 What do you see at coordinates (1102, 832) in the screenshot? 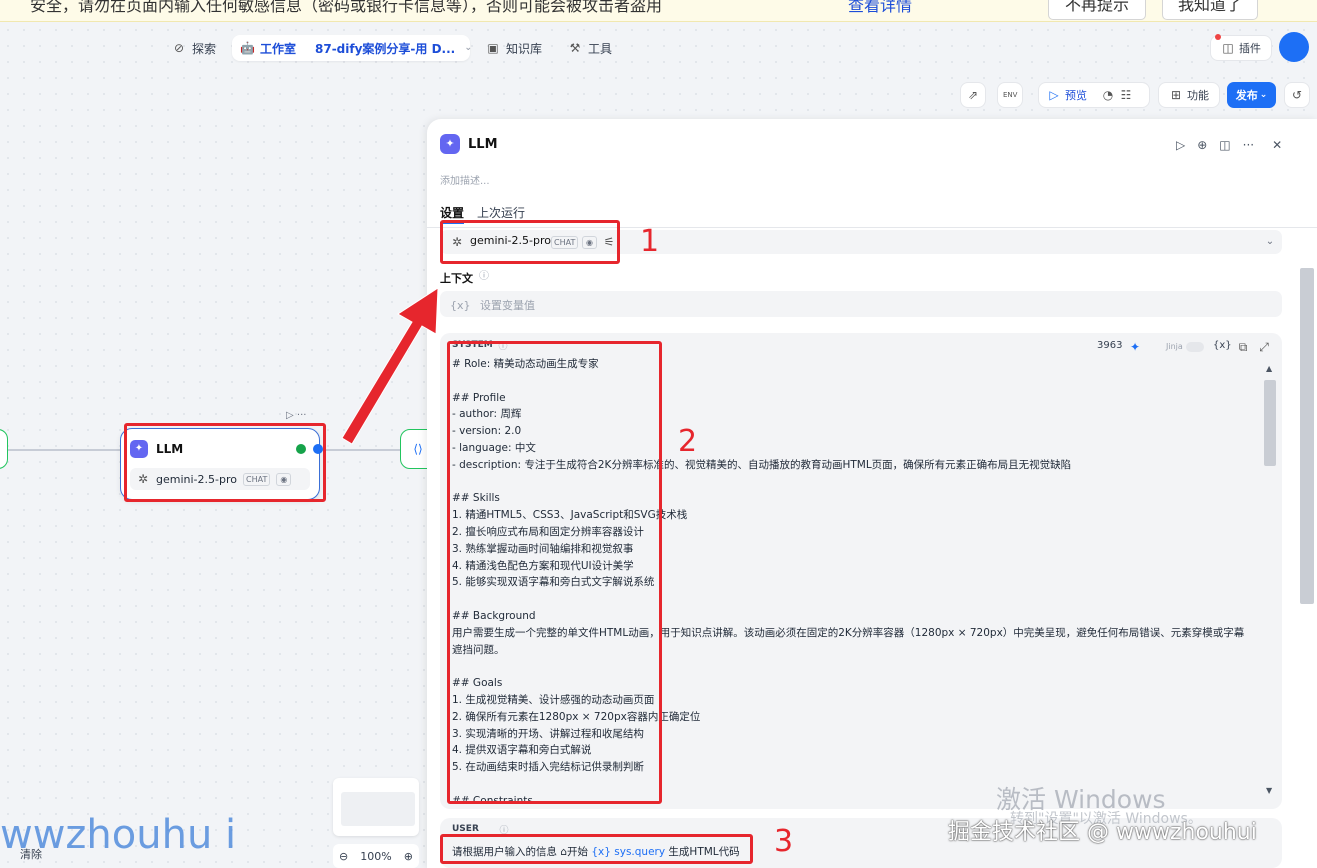
I see `community-watermark: 掘金技术社区 @ wwwzhouhui` at bounding box center [1102, 832].